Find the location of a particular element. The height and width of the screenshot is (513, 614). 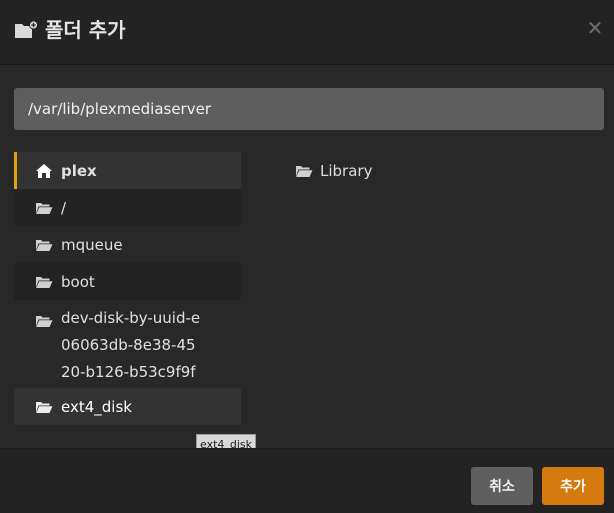

left-item-label: plex is located at coordinates (79, 170).